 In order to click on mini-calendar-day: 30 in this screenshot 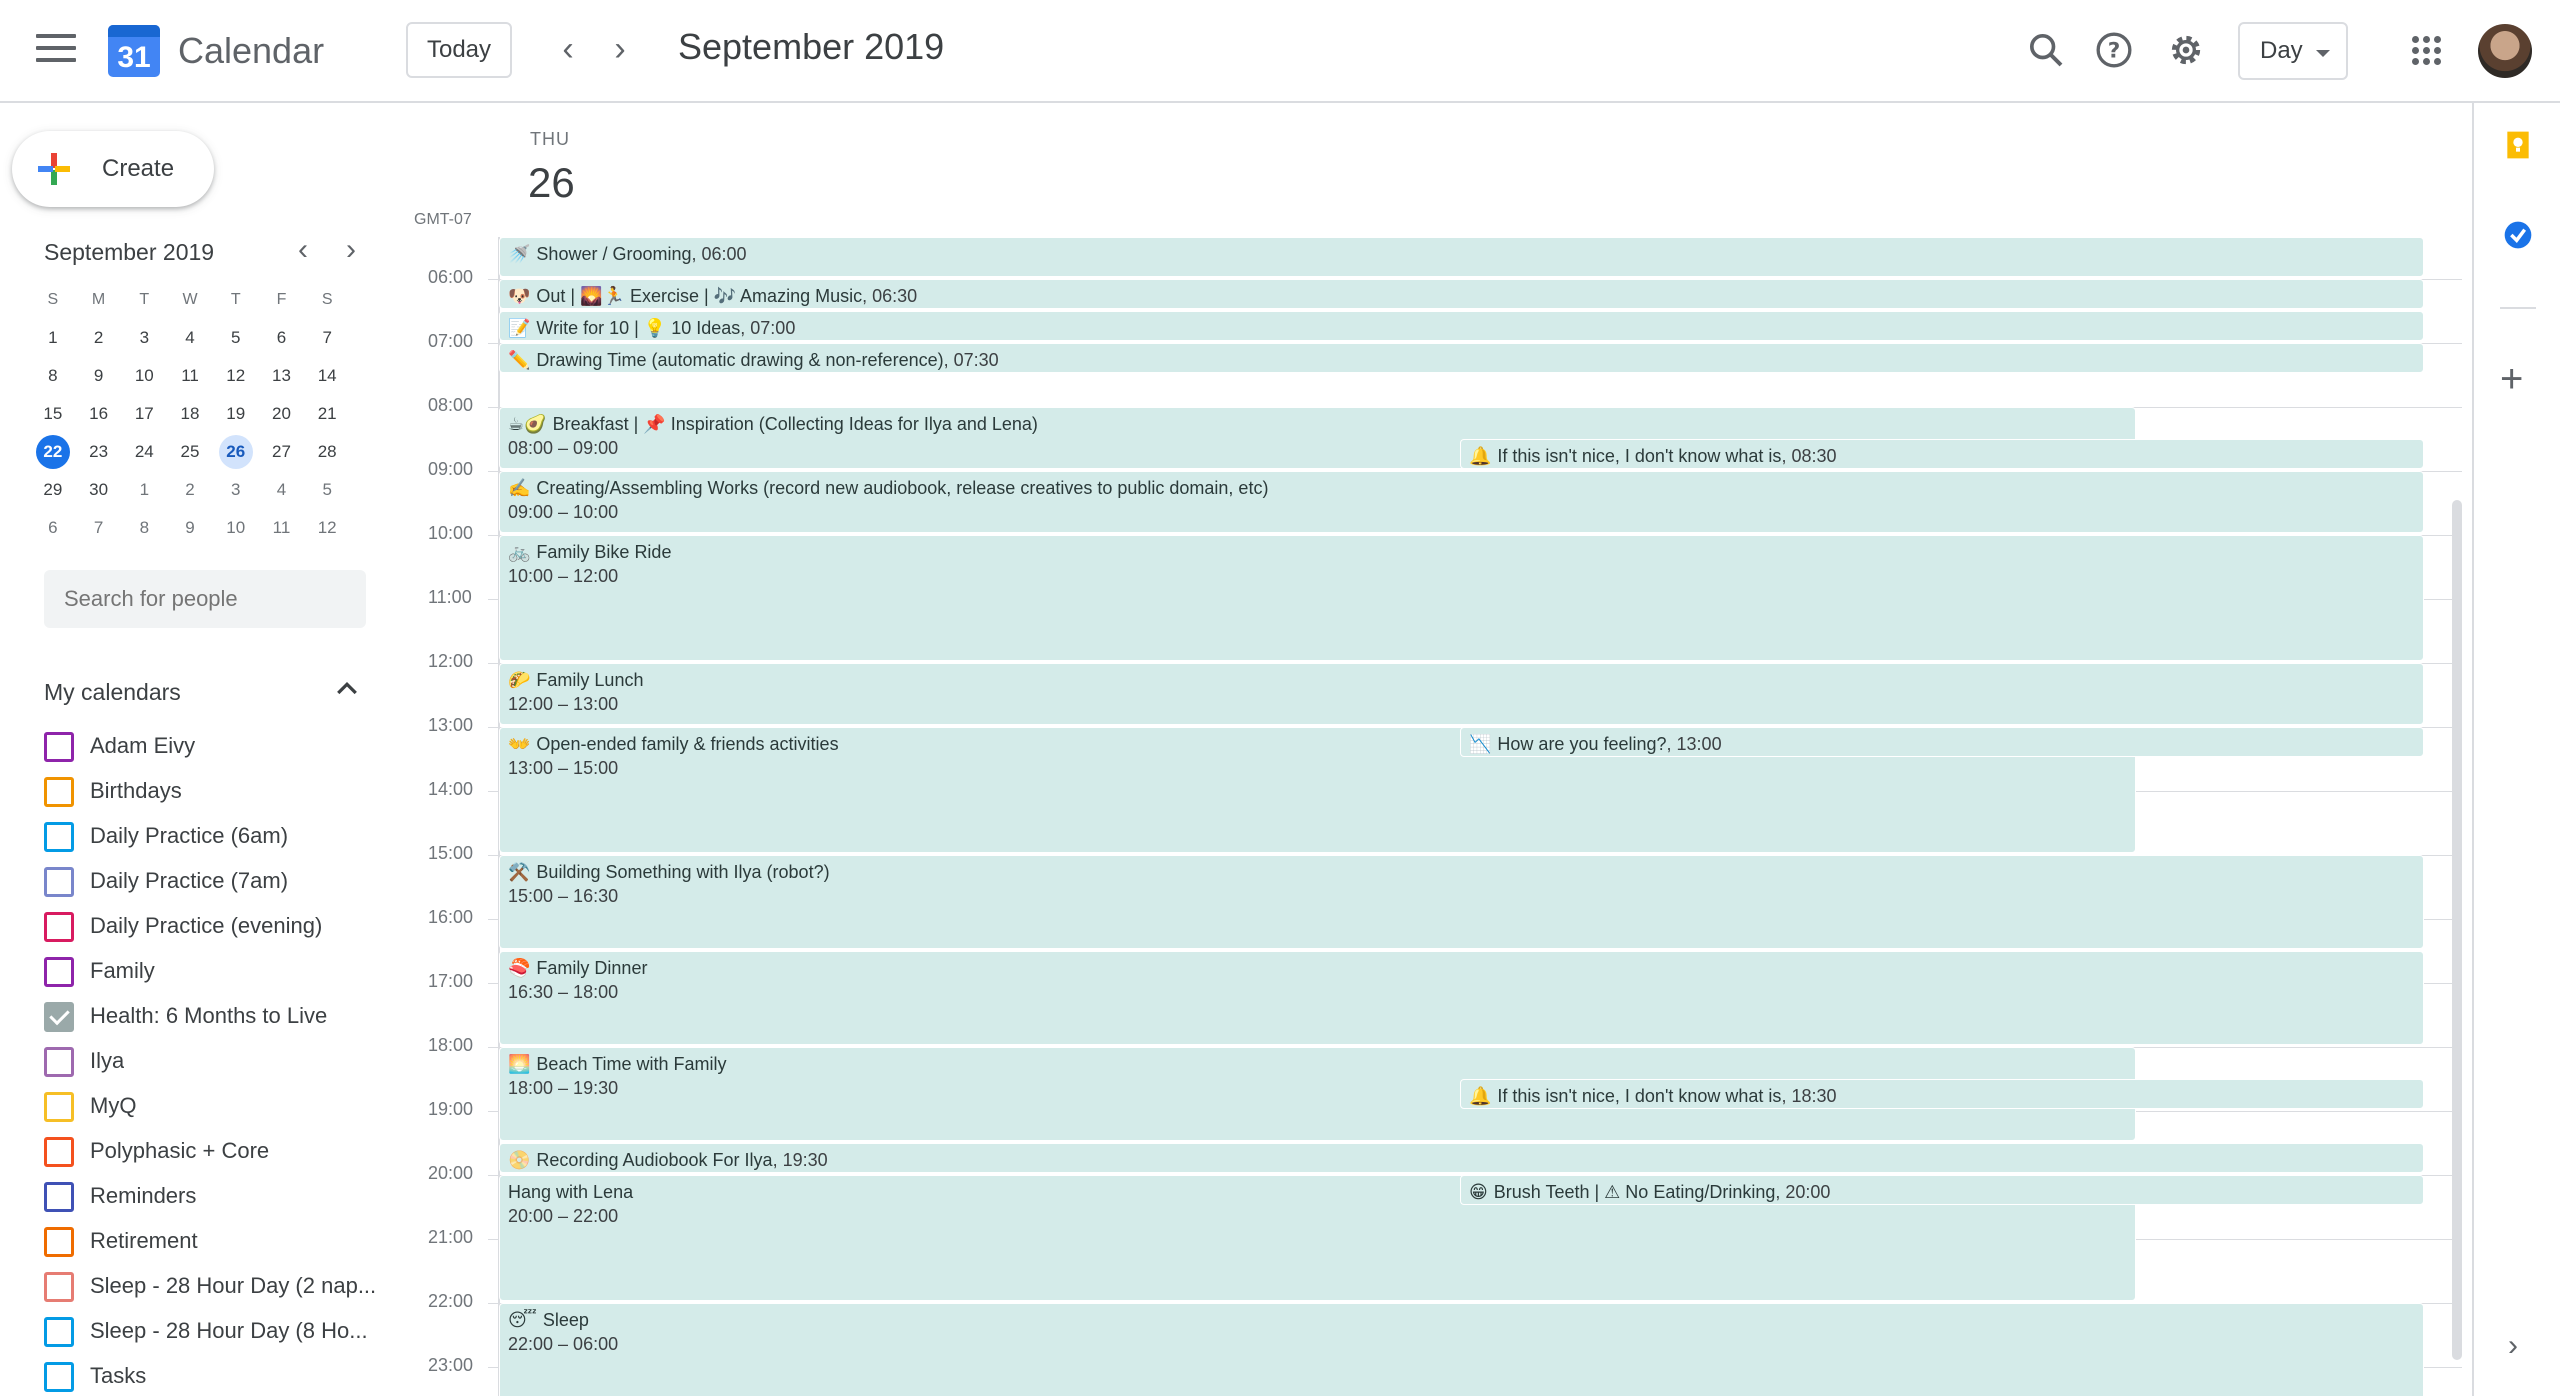, I will do `click(99, 492)`.